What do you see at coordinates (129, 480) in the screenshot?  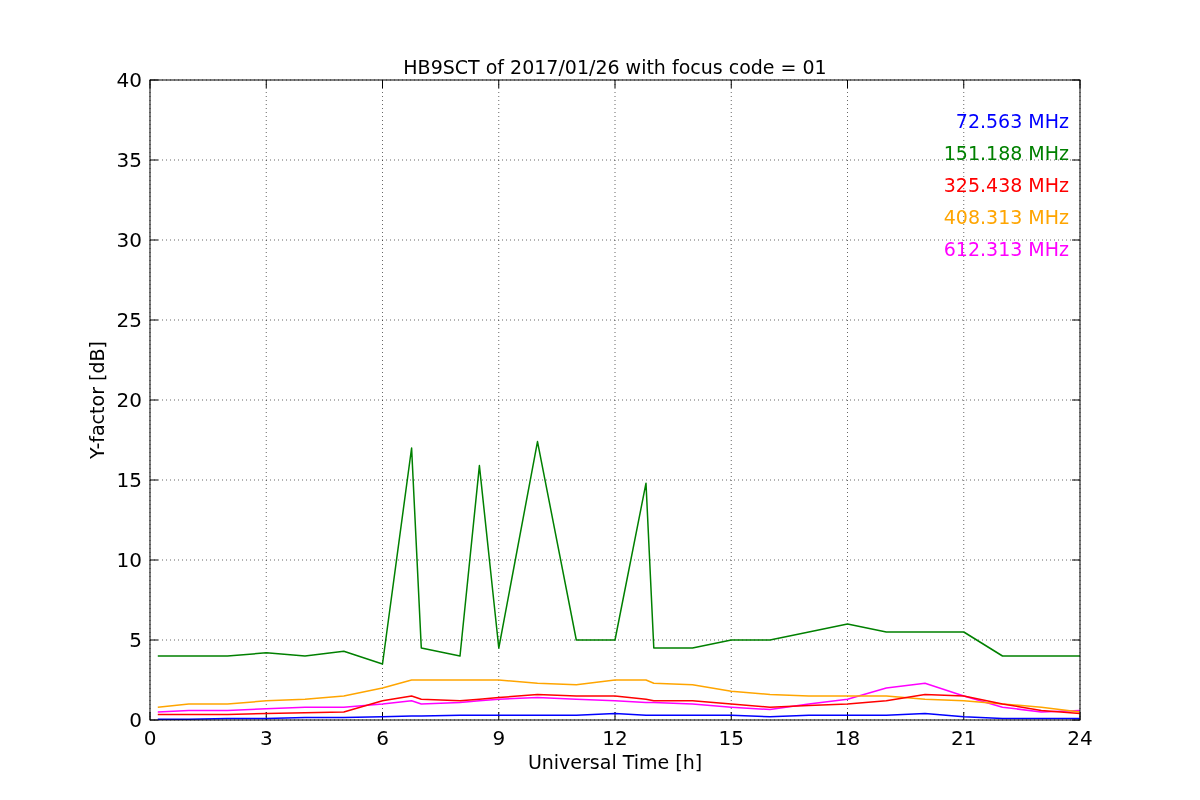 I see `y-tick-label: 15` at bounding box center [129, 480].